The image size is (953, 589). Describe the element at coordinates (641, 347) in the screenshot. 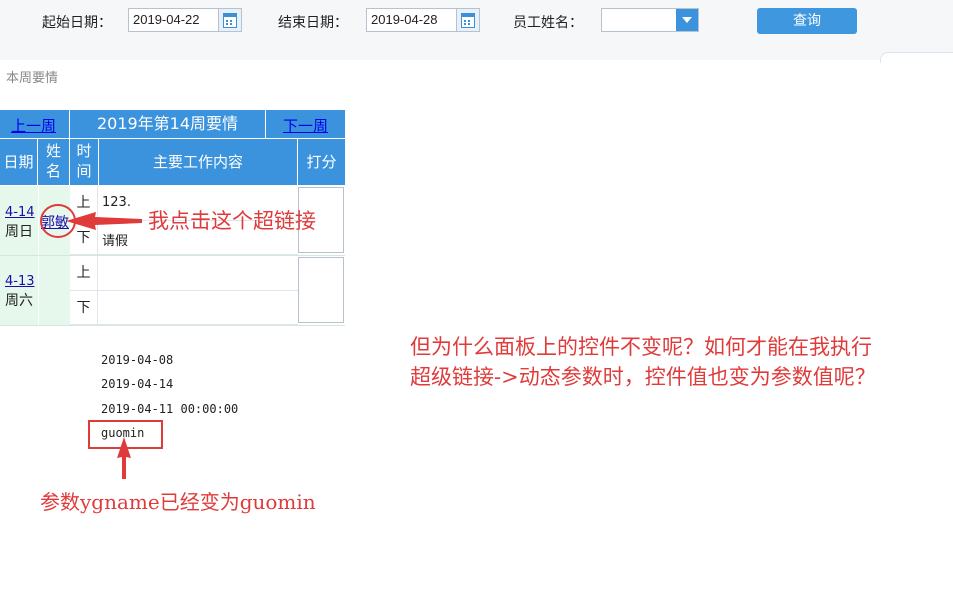

I see `question-annotation-line1: 但为什么面板上的控件不变呢？如何才能在我执行` at that location.